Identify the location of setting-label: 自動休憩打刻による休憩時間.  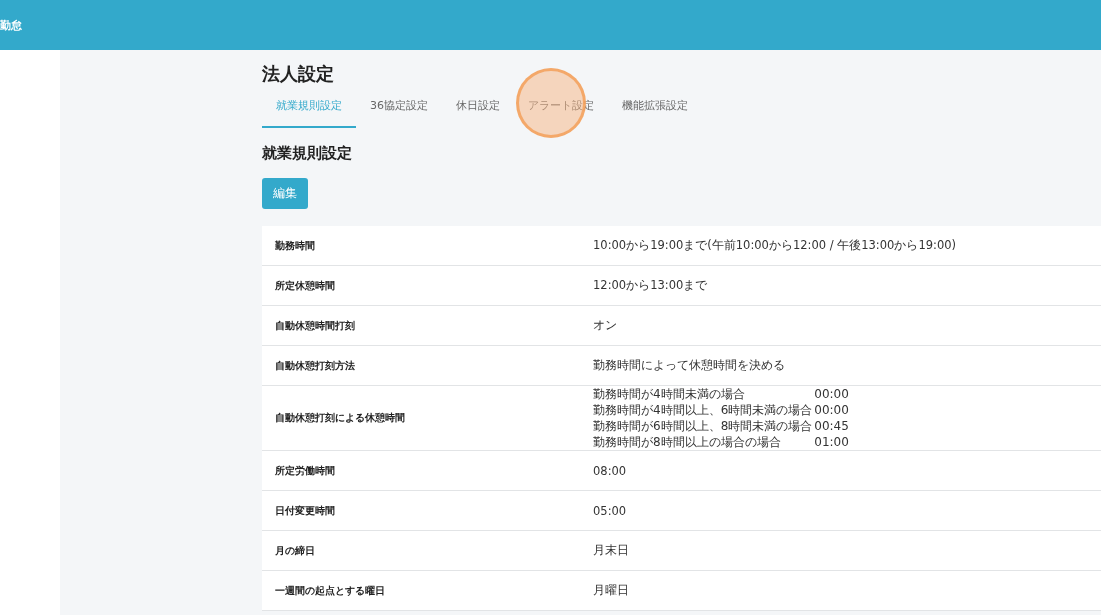
(340, 418).